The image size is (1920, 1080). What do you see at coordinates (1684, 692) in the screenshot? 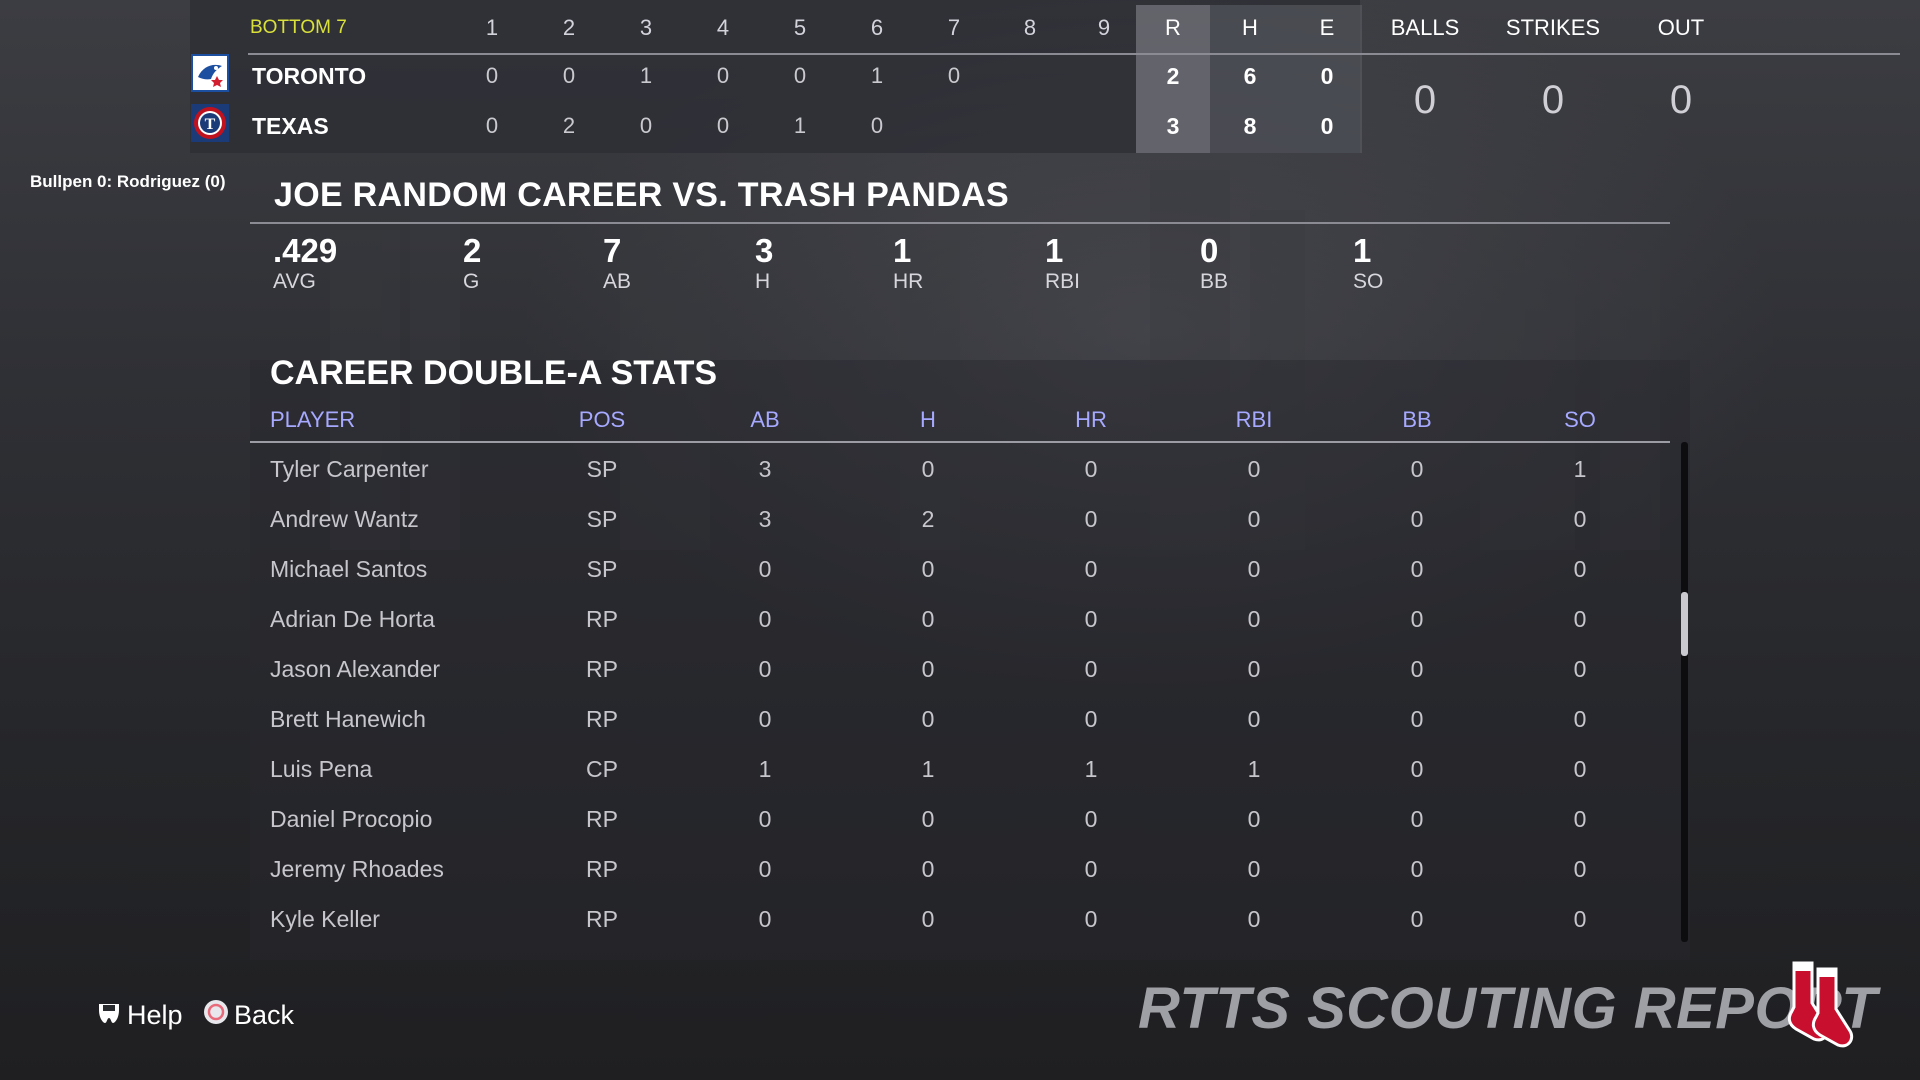
I see `scrollbar-track` at bounding box center [1684, 692].